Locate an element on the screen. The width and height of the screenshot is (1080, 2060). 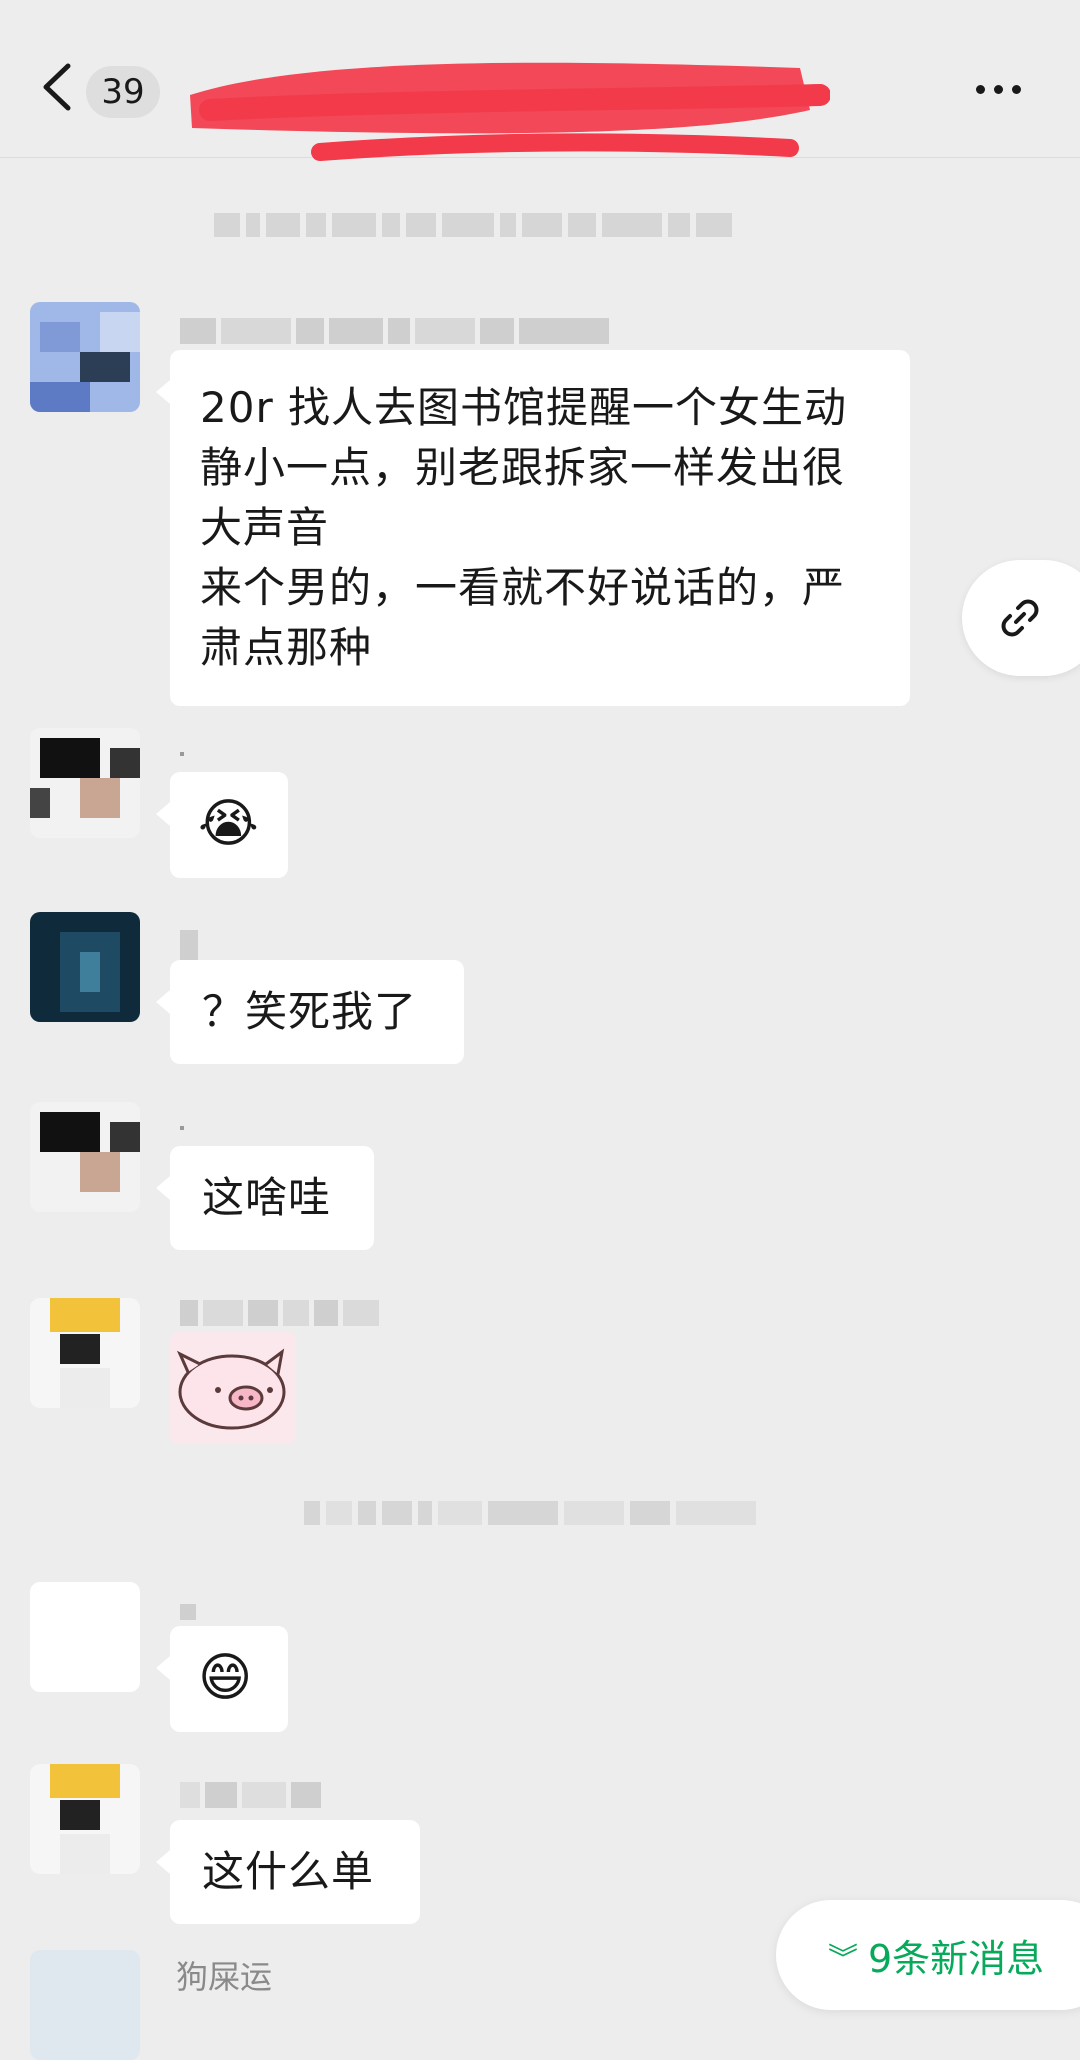
message-text: ？笑死我了 is located at coordinates (310, 1011).